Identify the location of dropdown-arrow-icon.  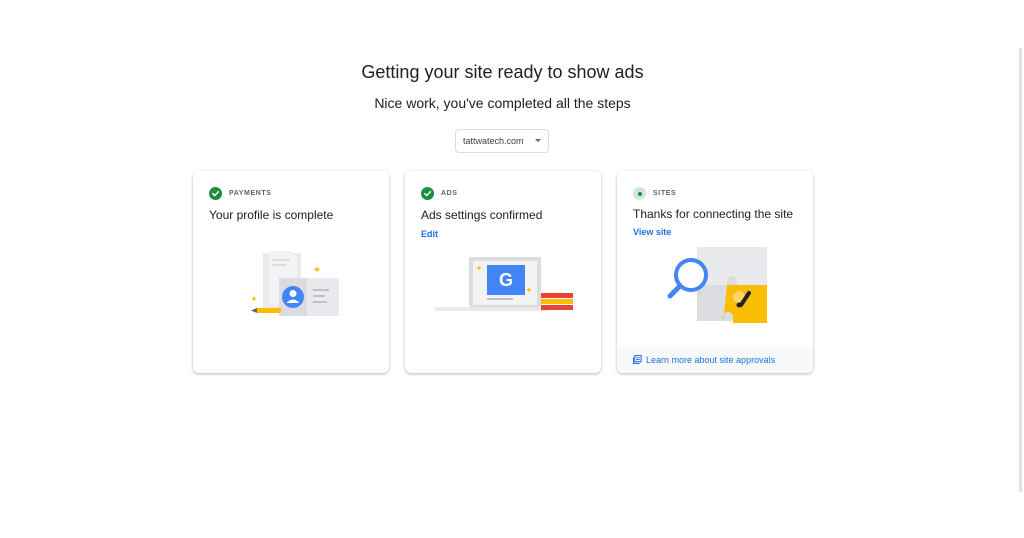
(538, 140).